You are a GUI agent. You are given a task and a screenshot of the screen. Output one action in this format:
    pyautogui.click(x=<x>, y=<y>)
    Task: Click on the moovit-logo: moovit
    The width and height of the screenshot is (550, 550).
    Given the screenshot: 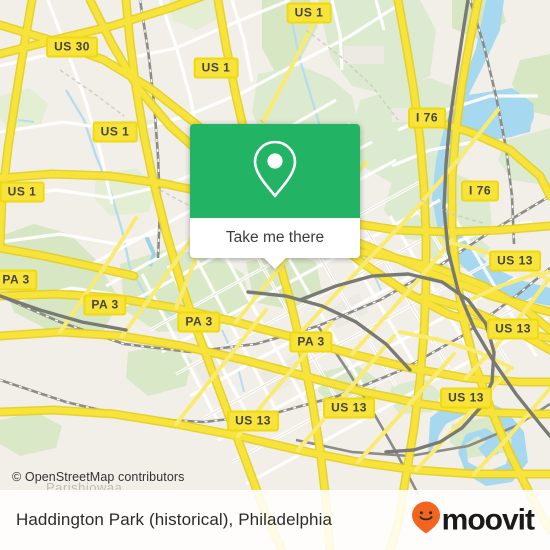 What is the action you would take?
    pyautogui.click(x=473, y=520)
    